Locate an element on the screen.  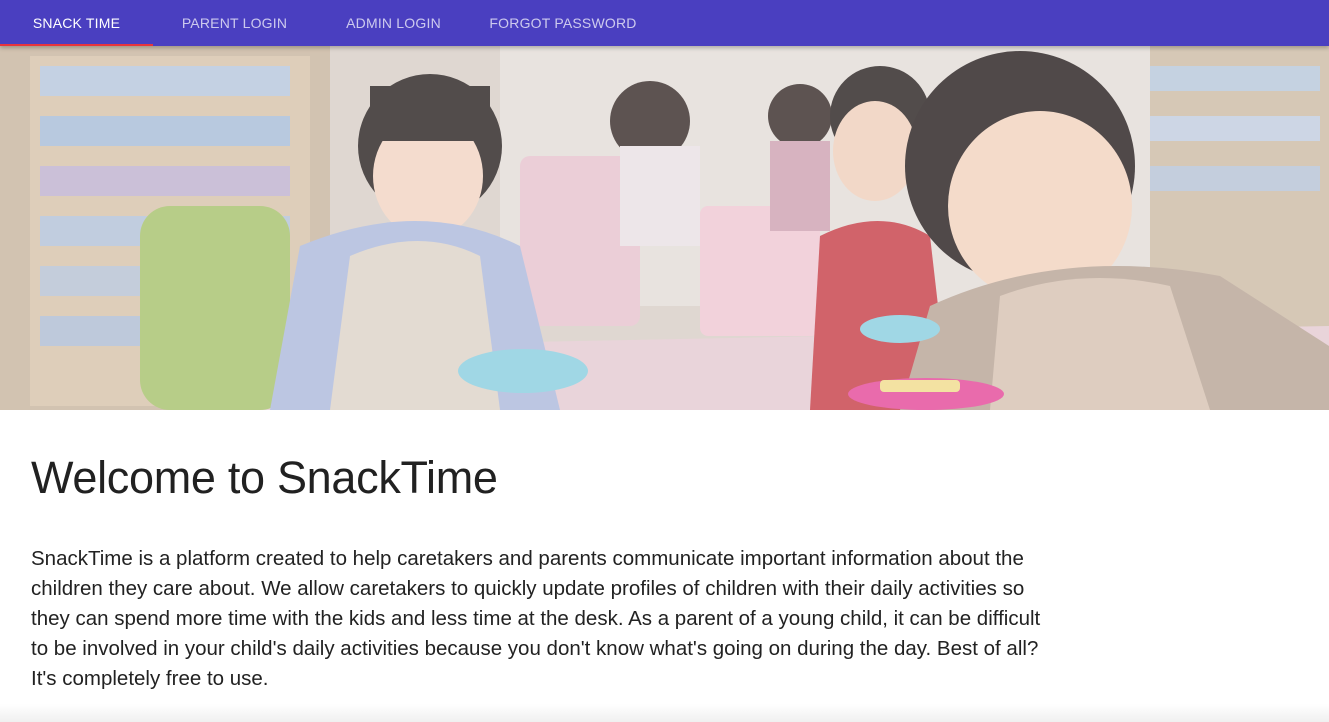
page-title: Welcome to SnackTime is located at coordinates (264, 477).